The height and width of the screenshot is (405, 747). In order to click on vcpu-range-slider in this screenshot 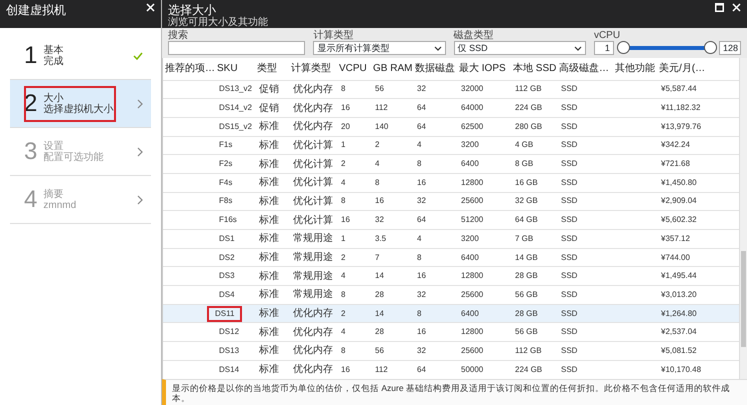, I will do `click(666, 48)`.